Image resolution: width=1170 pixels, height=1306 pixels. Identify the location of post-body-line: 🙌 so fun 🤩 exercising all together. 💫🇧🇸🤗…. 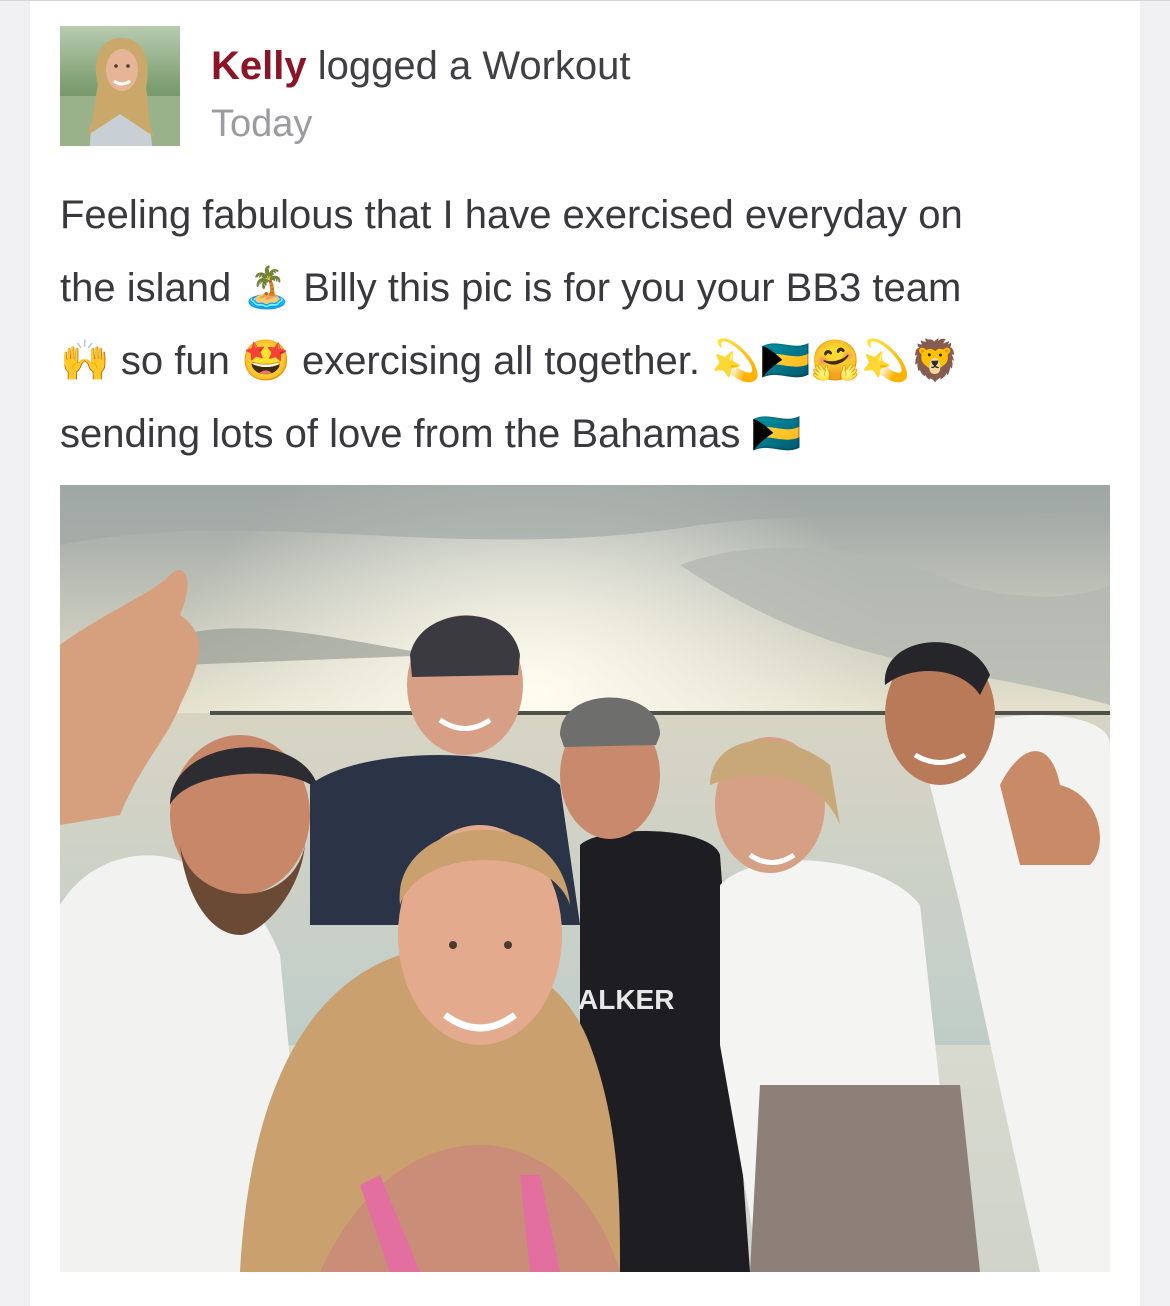
(590, 361).